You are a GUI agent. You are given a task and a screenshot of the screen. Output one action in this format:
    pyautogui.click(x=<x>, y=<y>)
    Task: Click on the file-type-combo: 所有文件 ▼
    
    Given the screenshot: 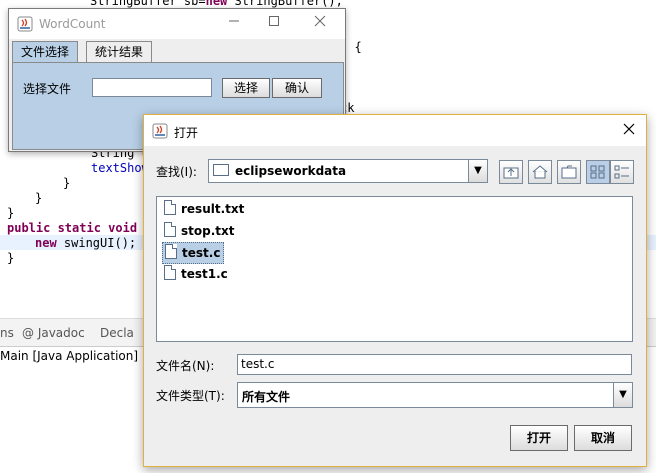 What is the action you would take?
    pyautogui.click(x=435, y=395)
    